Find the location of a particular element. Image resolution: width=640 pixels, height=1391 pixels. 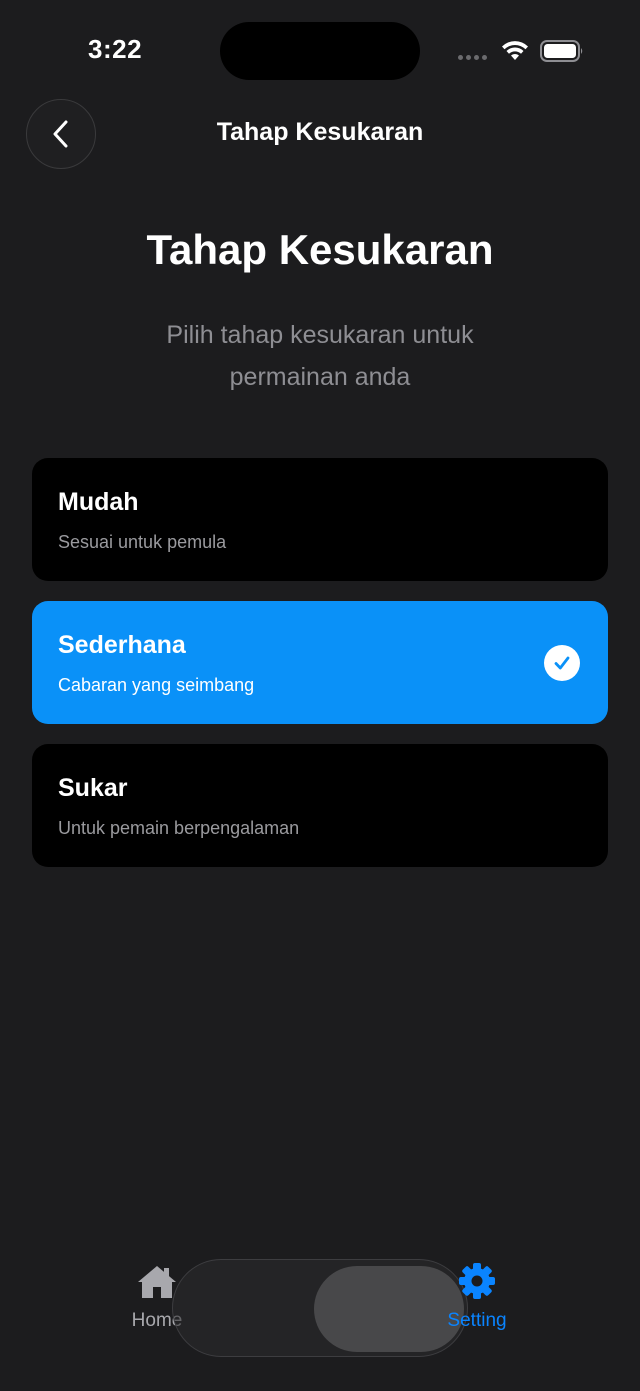

gear-icon is located at coordinates (477, 1281).